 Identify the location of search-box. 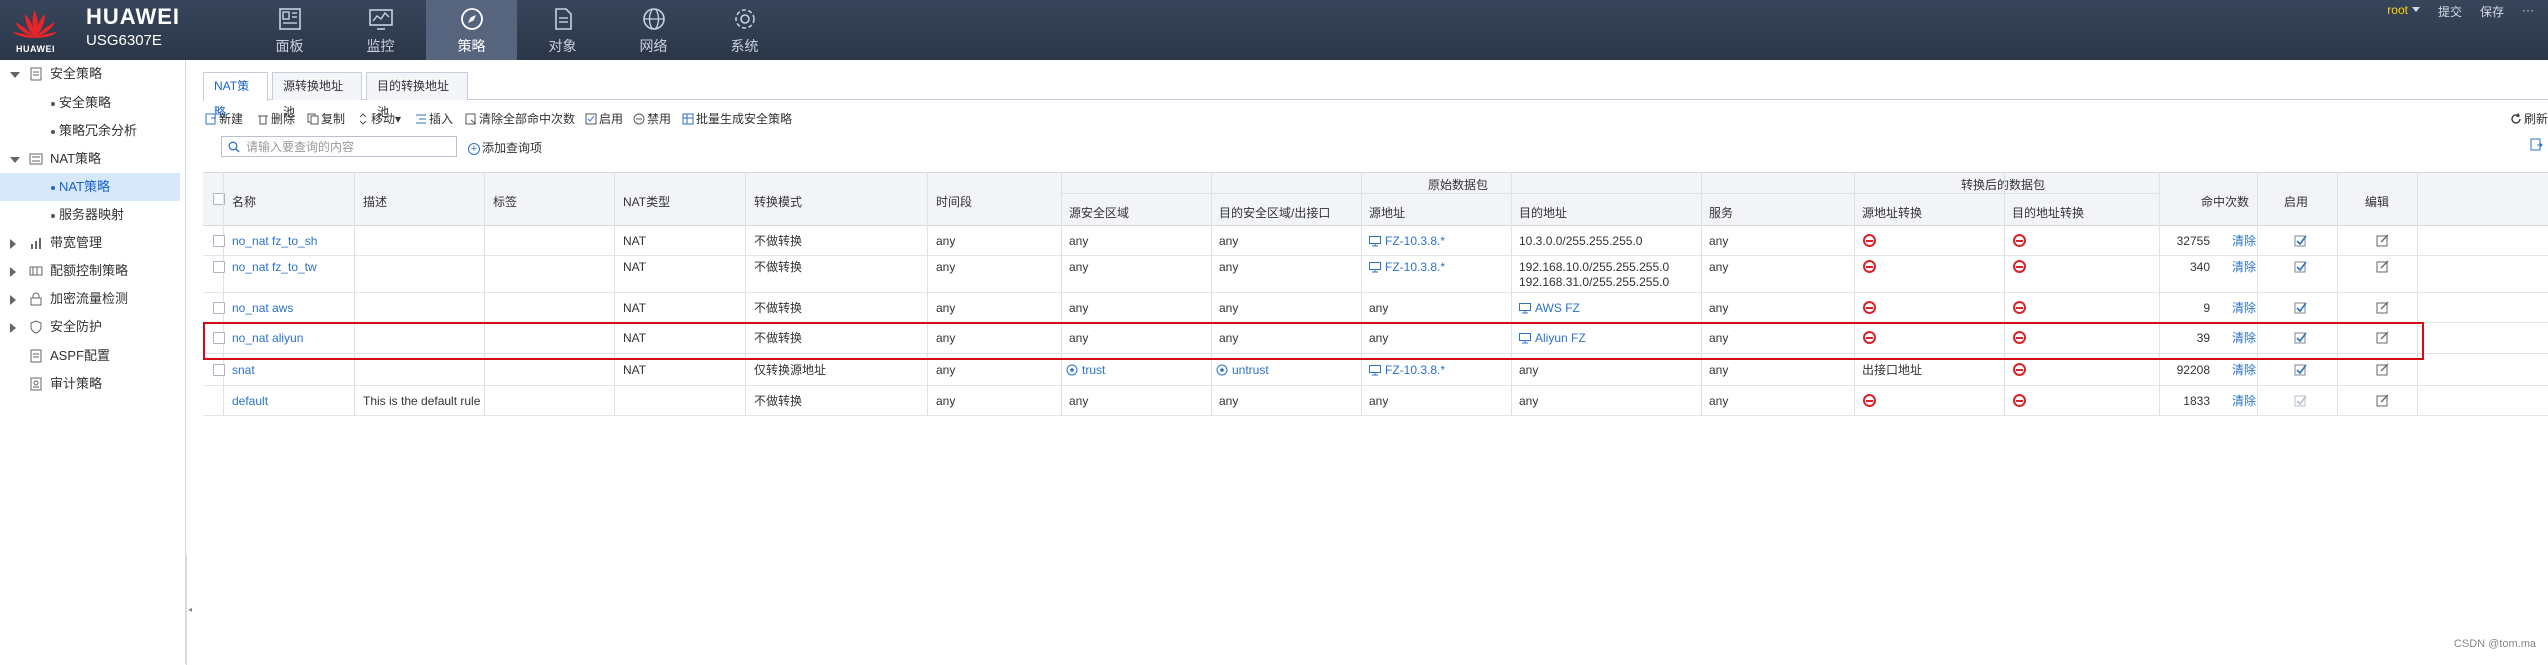
(339, 146).